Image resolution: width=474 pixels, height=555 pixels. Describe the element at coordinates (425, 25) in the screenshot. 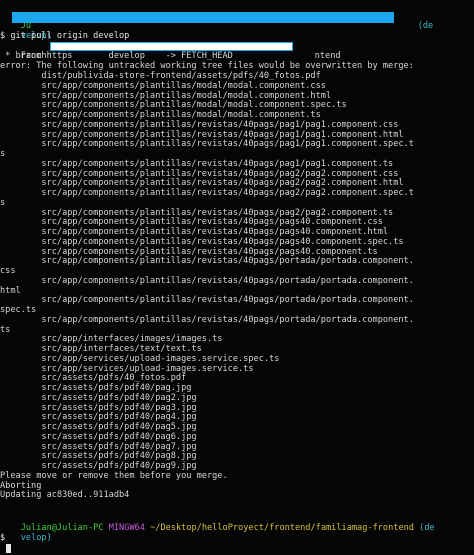

I see `prompt-top-branch: (de` at that location.